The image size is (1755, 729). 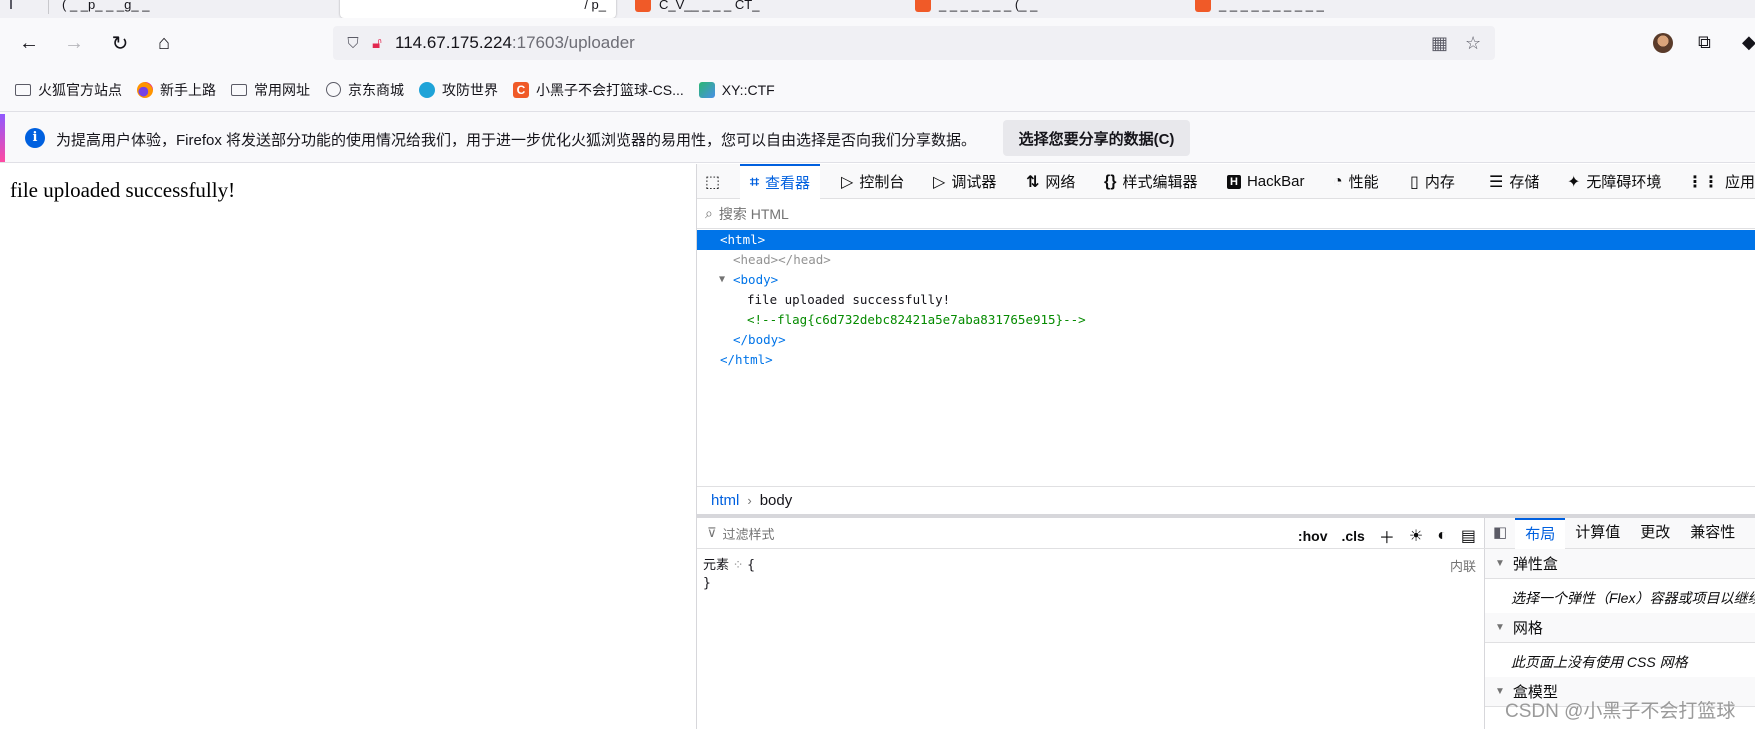 What do you see at coordinates (1597, 533) in the screenshot?
I see `tab-computed: 计算值` at bounding box center [1597, 533].